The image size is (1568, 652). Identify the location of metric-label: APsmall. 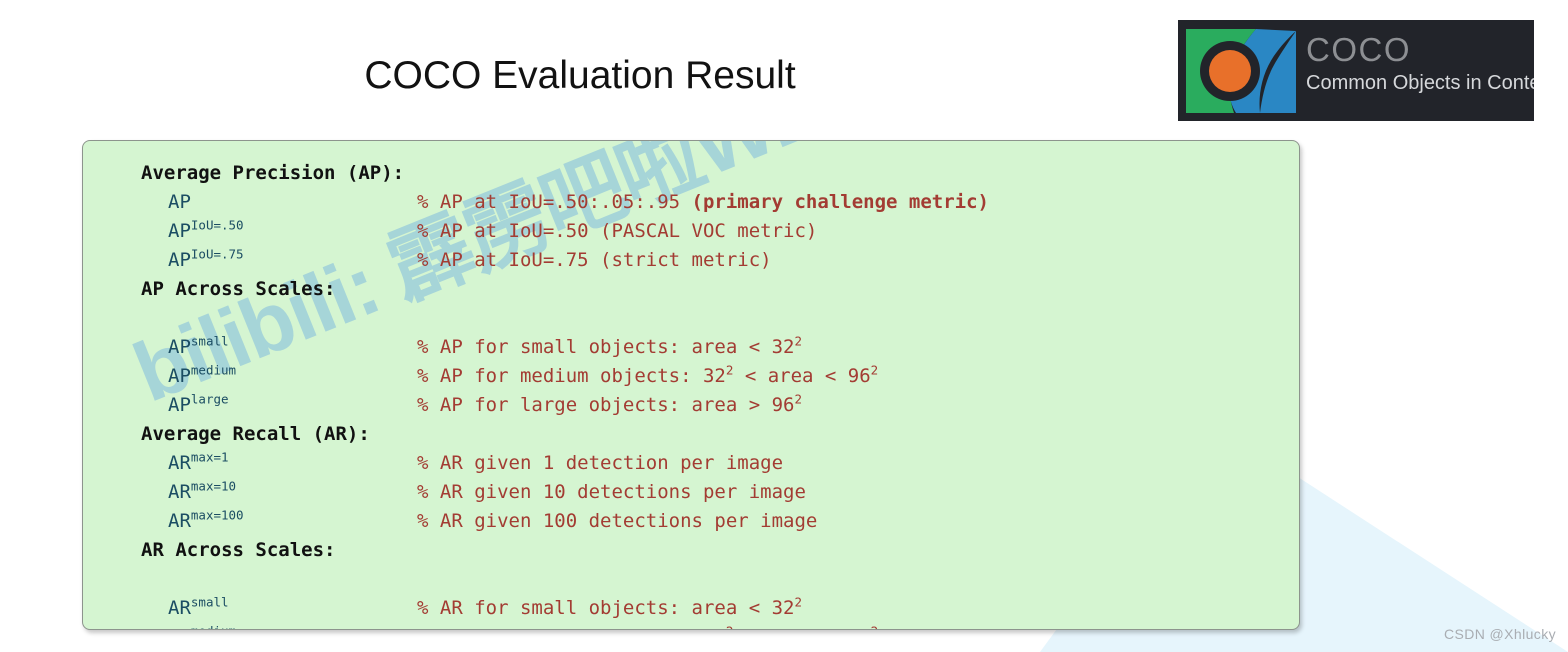
(279, 347).